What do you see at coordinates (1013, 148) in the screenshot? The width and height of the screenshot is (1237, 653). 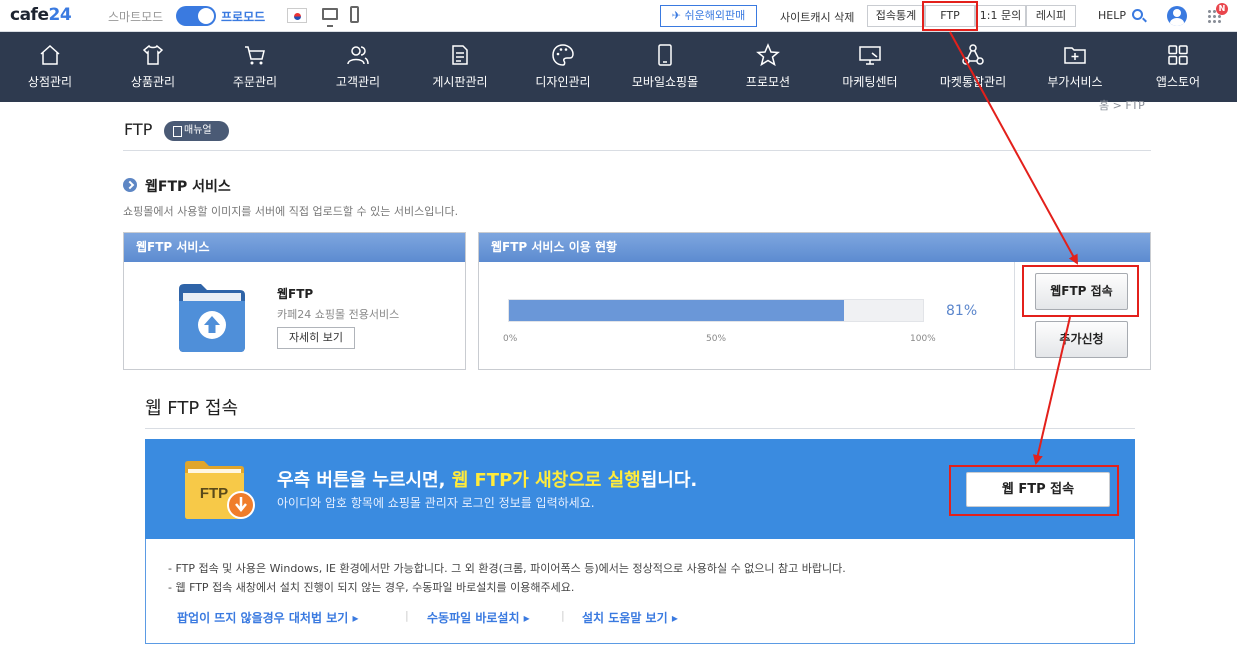 I see `arrow-to-webftp-connect` at bounding box center [1013, 148].